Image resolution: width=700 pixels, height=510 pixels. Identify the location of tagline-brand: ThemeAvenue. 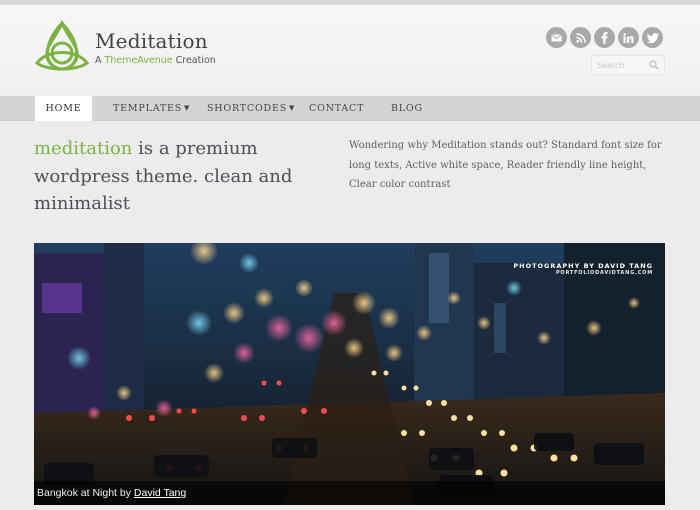
(138, 60).